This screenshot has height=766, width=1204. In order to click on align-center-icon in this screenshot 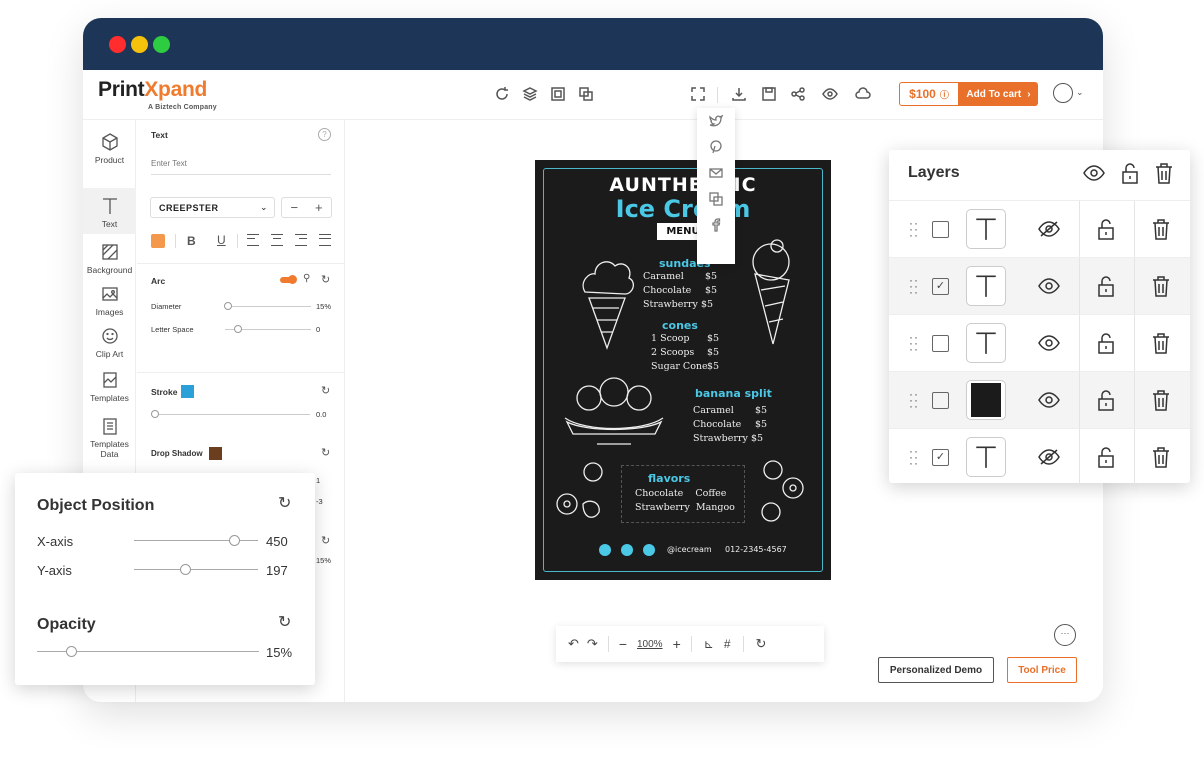, I will do `click(277, 240)`.